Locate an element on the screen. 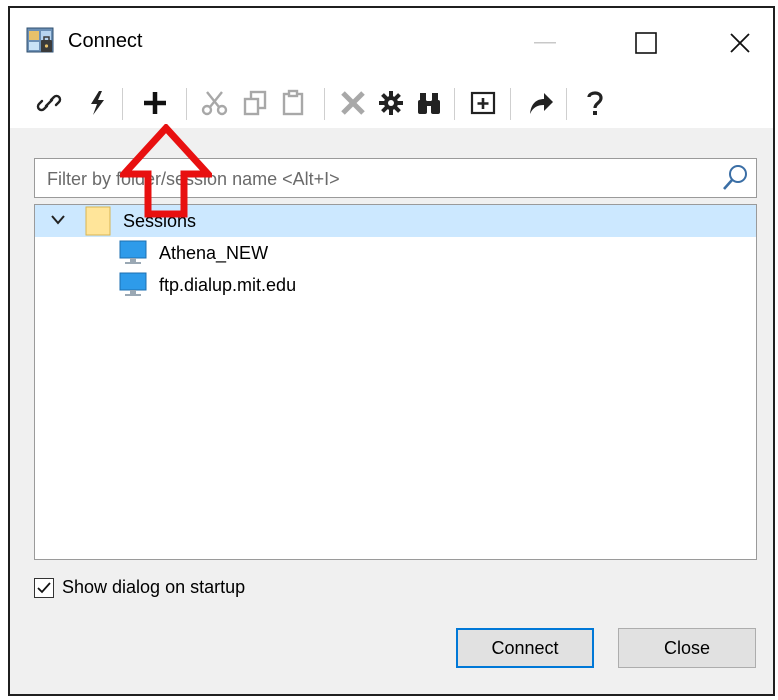  show-dialog-label: Show dialog on startup is located at coordinates (154, 587).